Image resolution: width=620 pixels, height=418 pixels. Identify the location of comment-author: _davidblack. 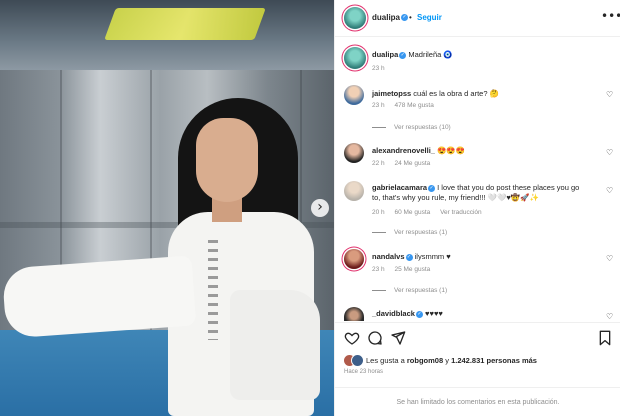
(393, 313).